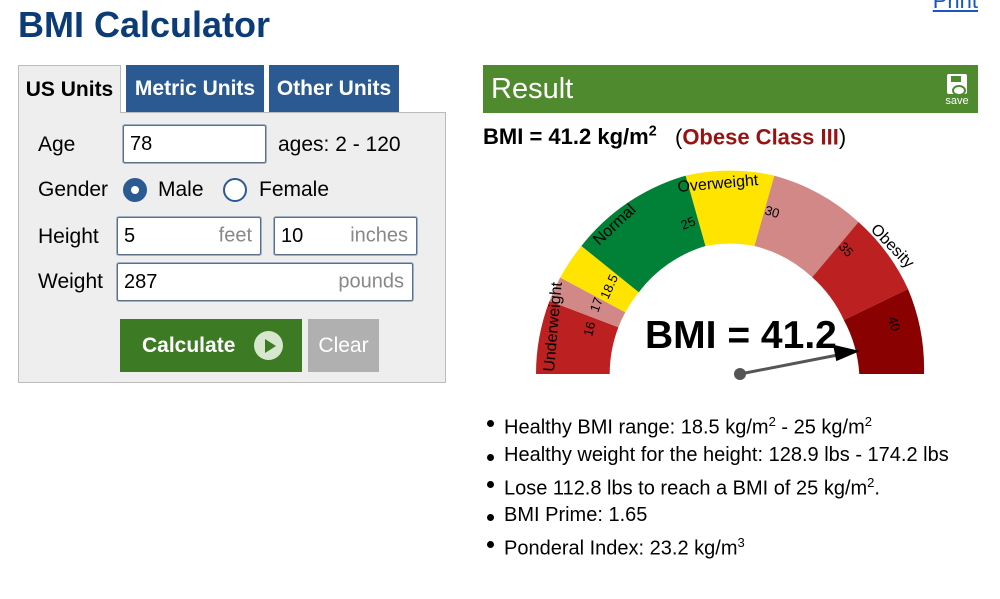 The height and width of the screenshot is (599, 1000). What do you see at coordinates (532, 88) in the screenshot?
I see `result-title: Result` at bounding box center [532, 88].